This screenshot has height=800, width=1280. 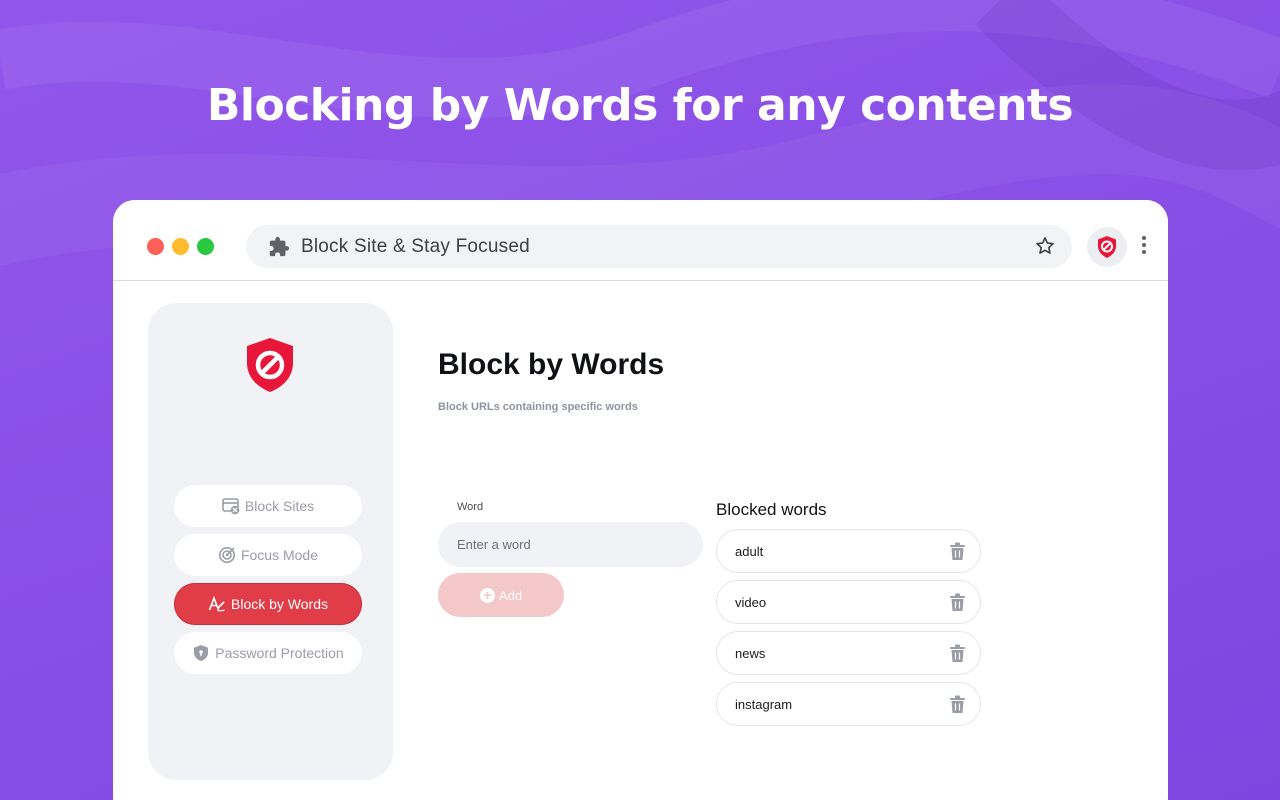 What do you see at coordinates (231, 506) in the screenshot?
I see `browser-block-icon` at bounding box center [231, 506].